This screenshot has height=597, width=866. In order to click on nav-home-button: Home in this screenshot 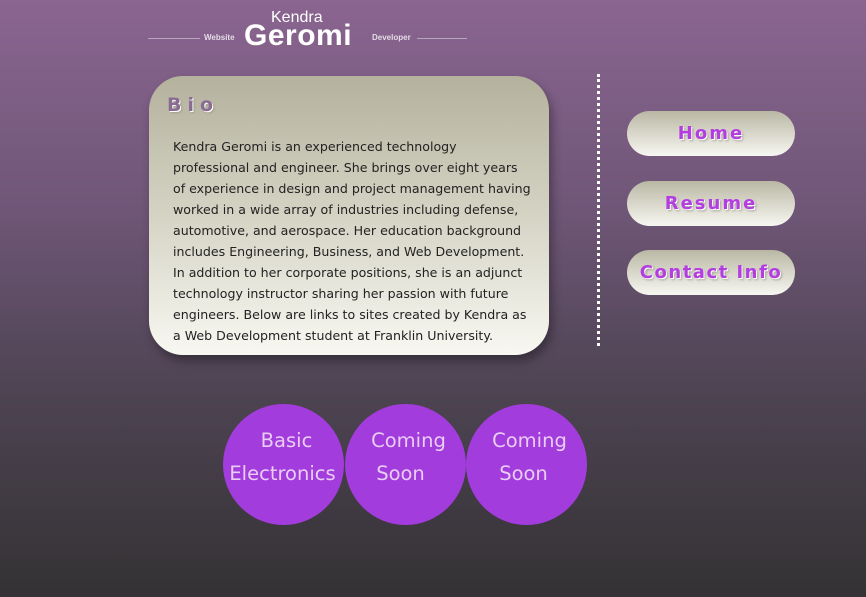, I will do `click(711, 133)`.